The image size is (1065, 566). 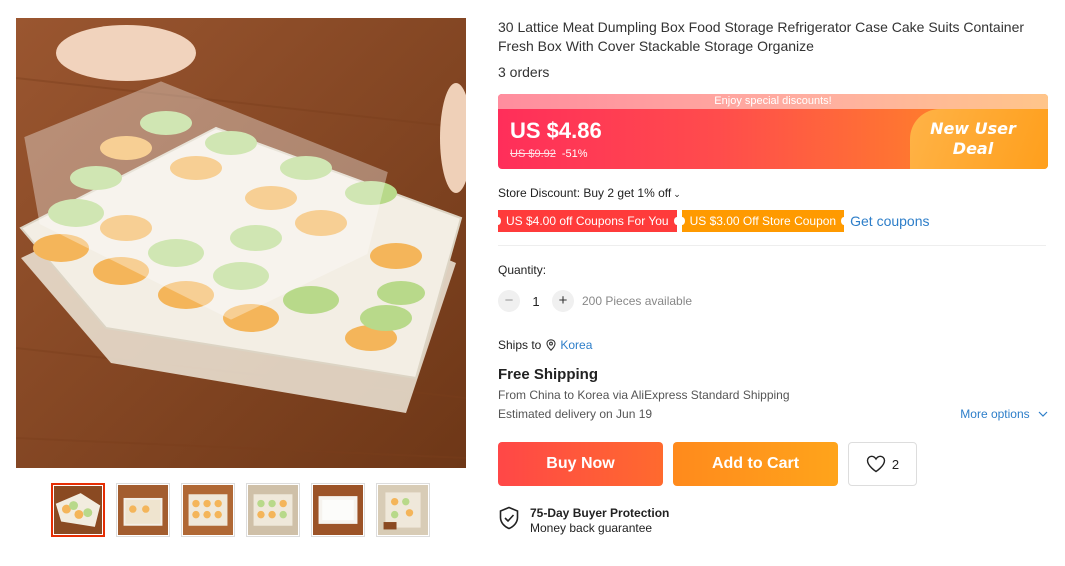 What do you see at coordinates (533, 154) in the screenshot?
I see `original-price: US $9.92` at bounding box center [533, 154].